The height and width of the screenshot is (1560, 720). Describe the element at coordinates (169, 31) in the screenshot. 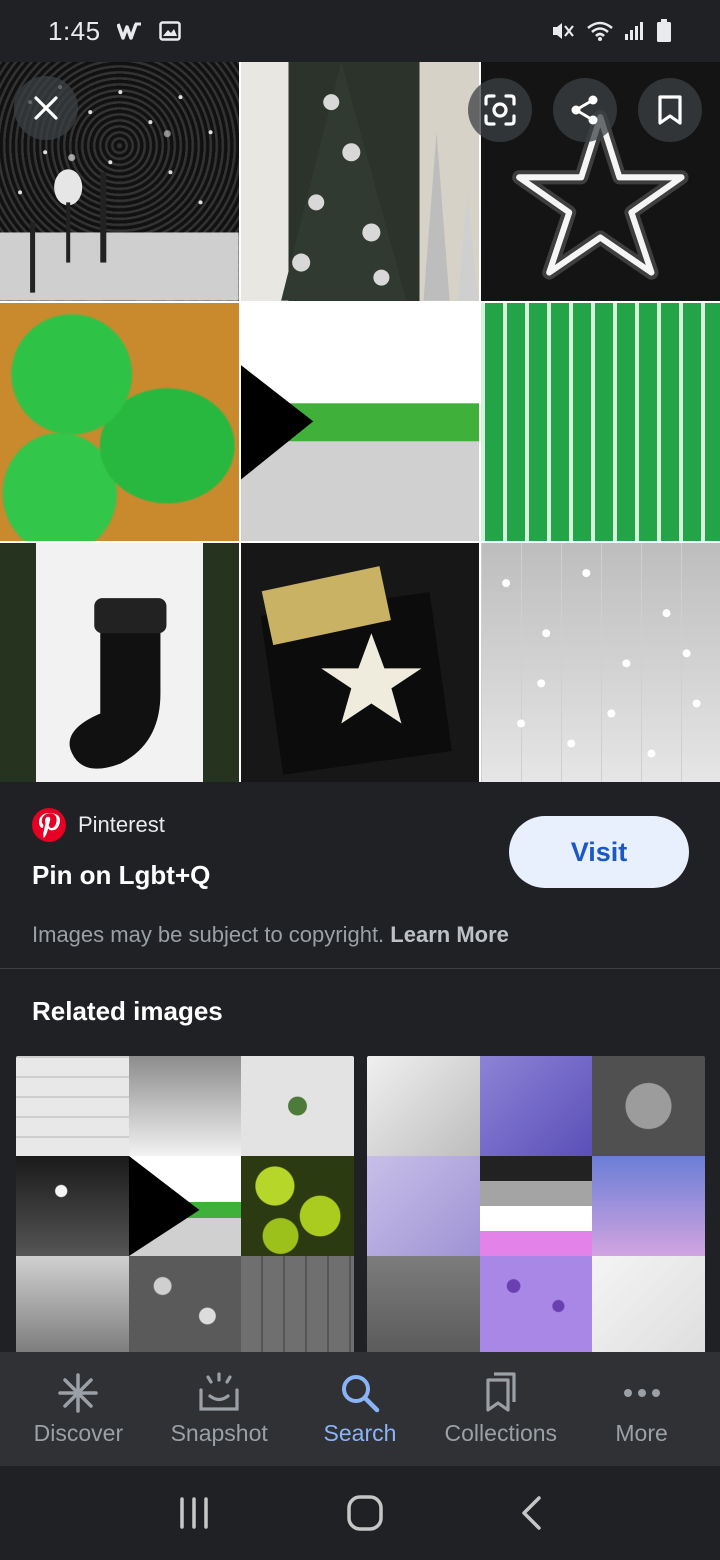

I see `gallery-icon` at that location.